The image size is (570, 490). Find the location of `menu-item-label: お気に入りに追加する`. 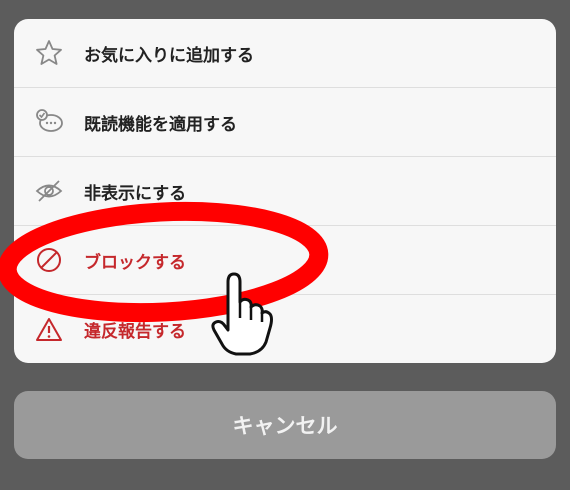

menu-item-label: お気に入りに追加する is located at coordinates (169, 55).